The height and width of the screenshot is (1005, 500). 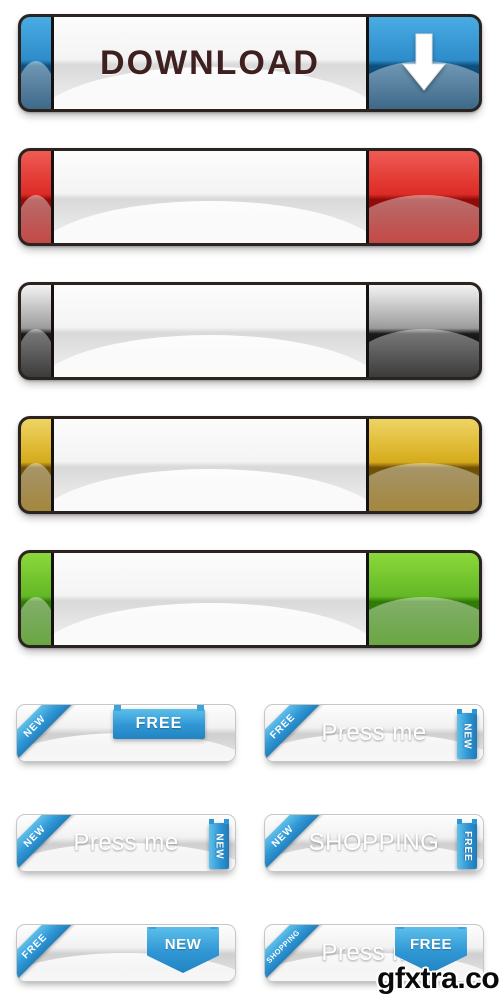 What do you see at coordinates (159, 722) in the screenshot?
I see `ribbon-banner-free: FREE` at bounding box center [159, 722].